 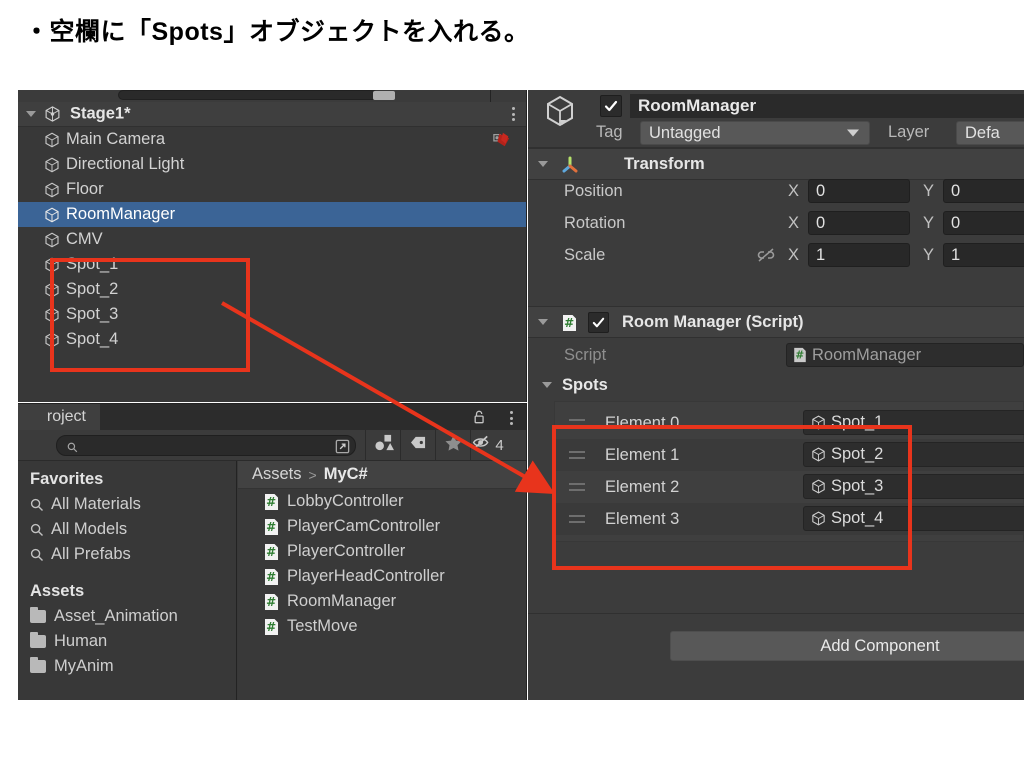 I want to click on scale-y-field: 1, so click(x=983, y=255).